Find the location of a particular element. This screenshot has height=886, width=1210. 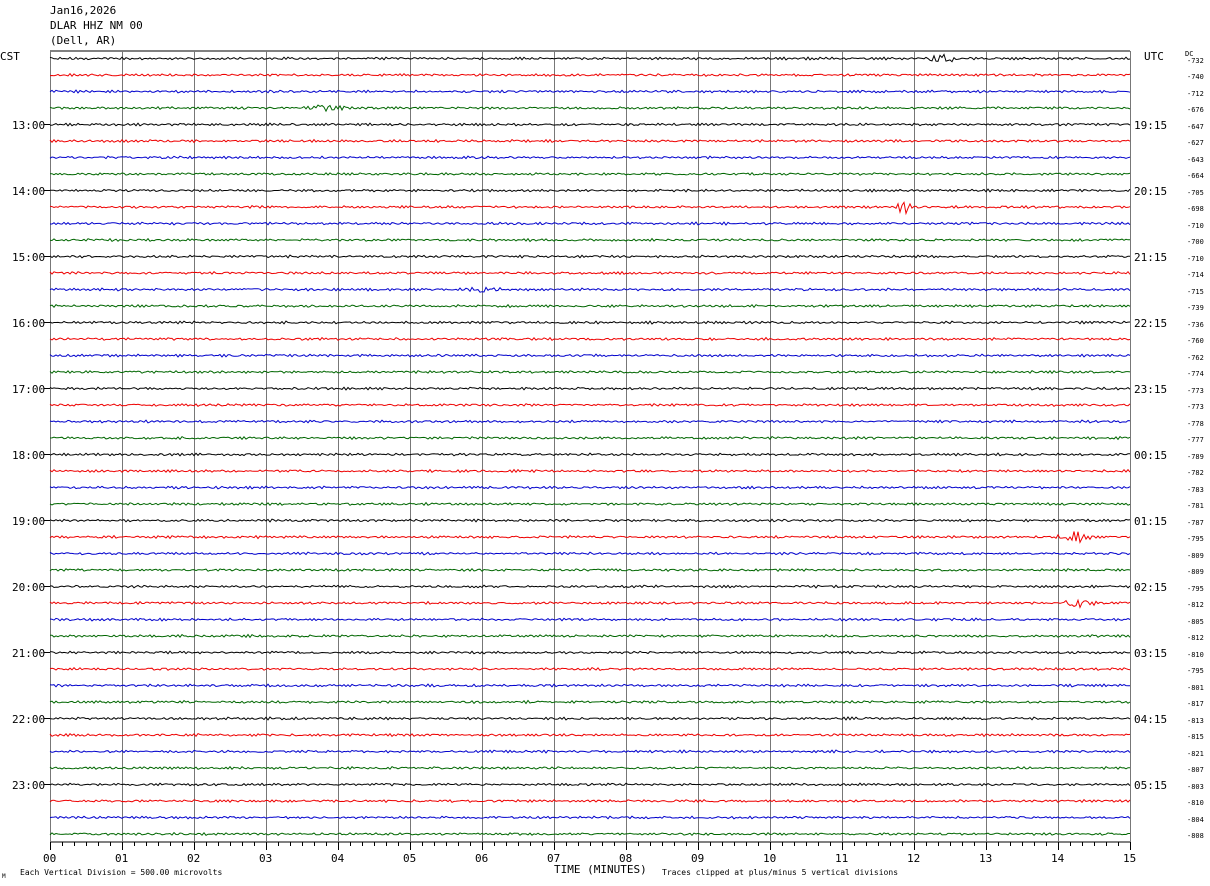

dc-offset-label: -783 is located at coordinates (1195, 489).